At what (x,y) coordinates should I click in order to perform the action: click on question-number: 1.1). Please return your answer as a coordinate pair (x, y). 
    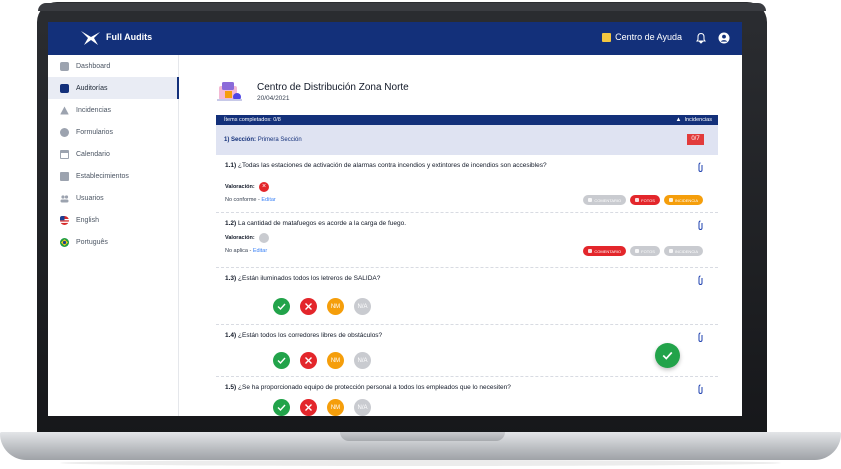
    Looking at the image, I should click on (231, 165).